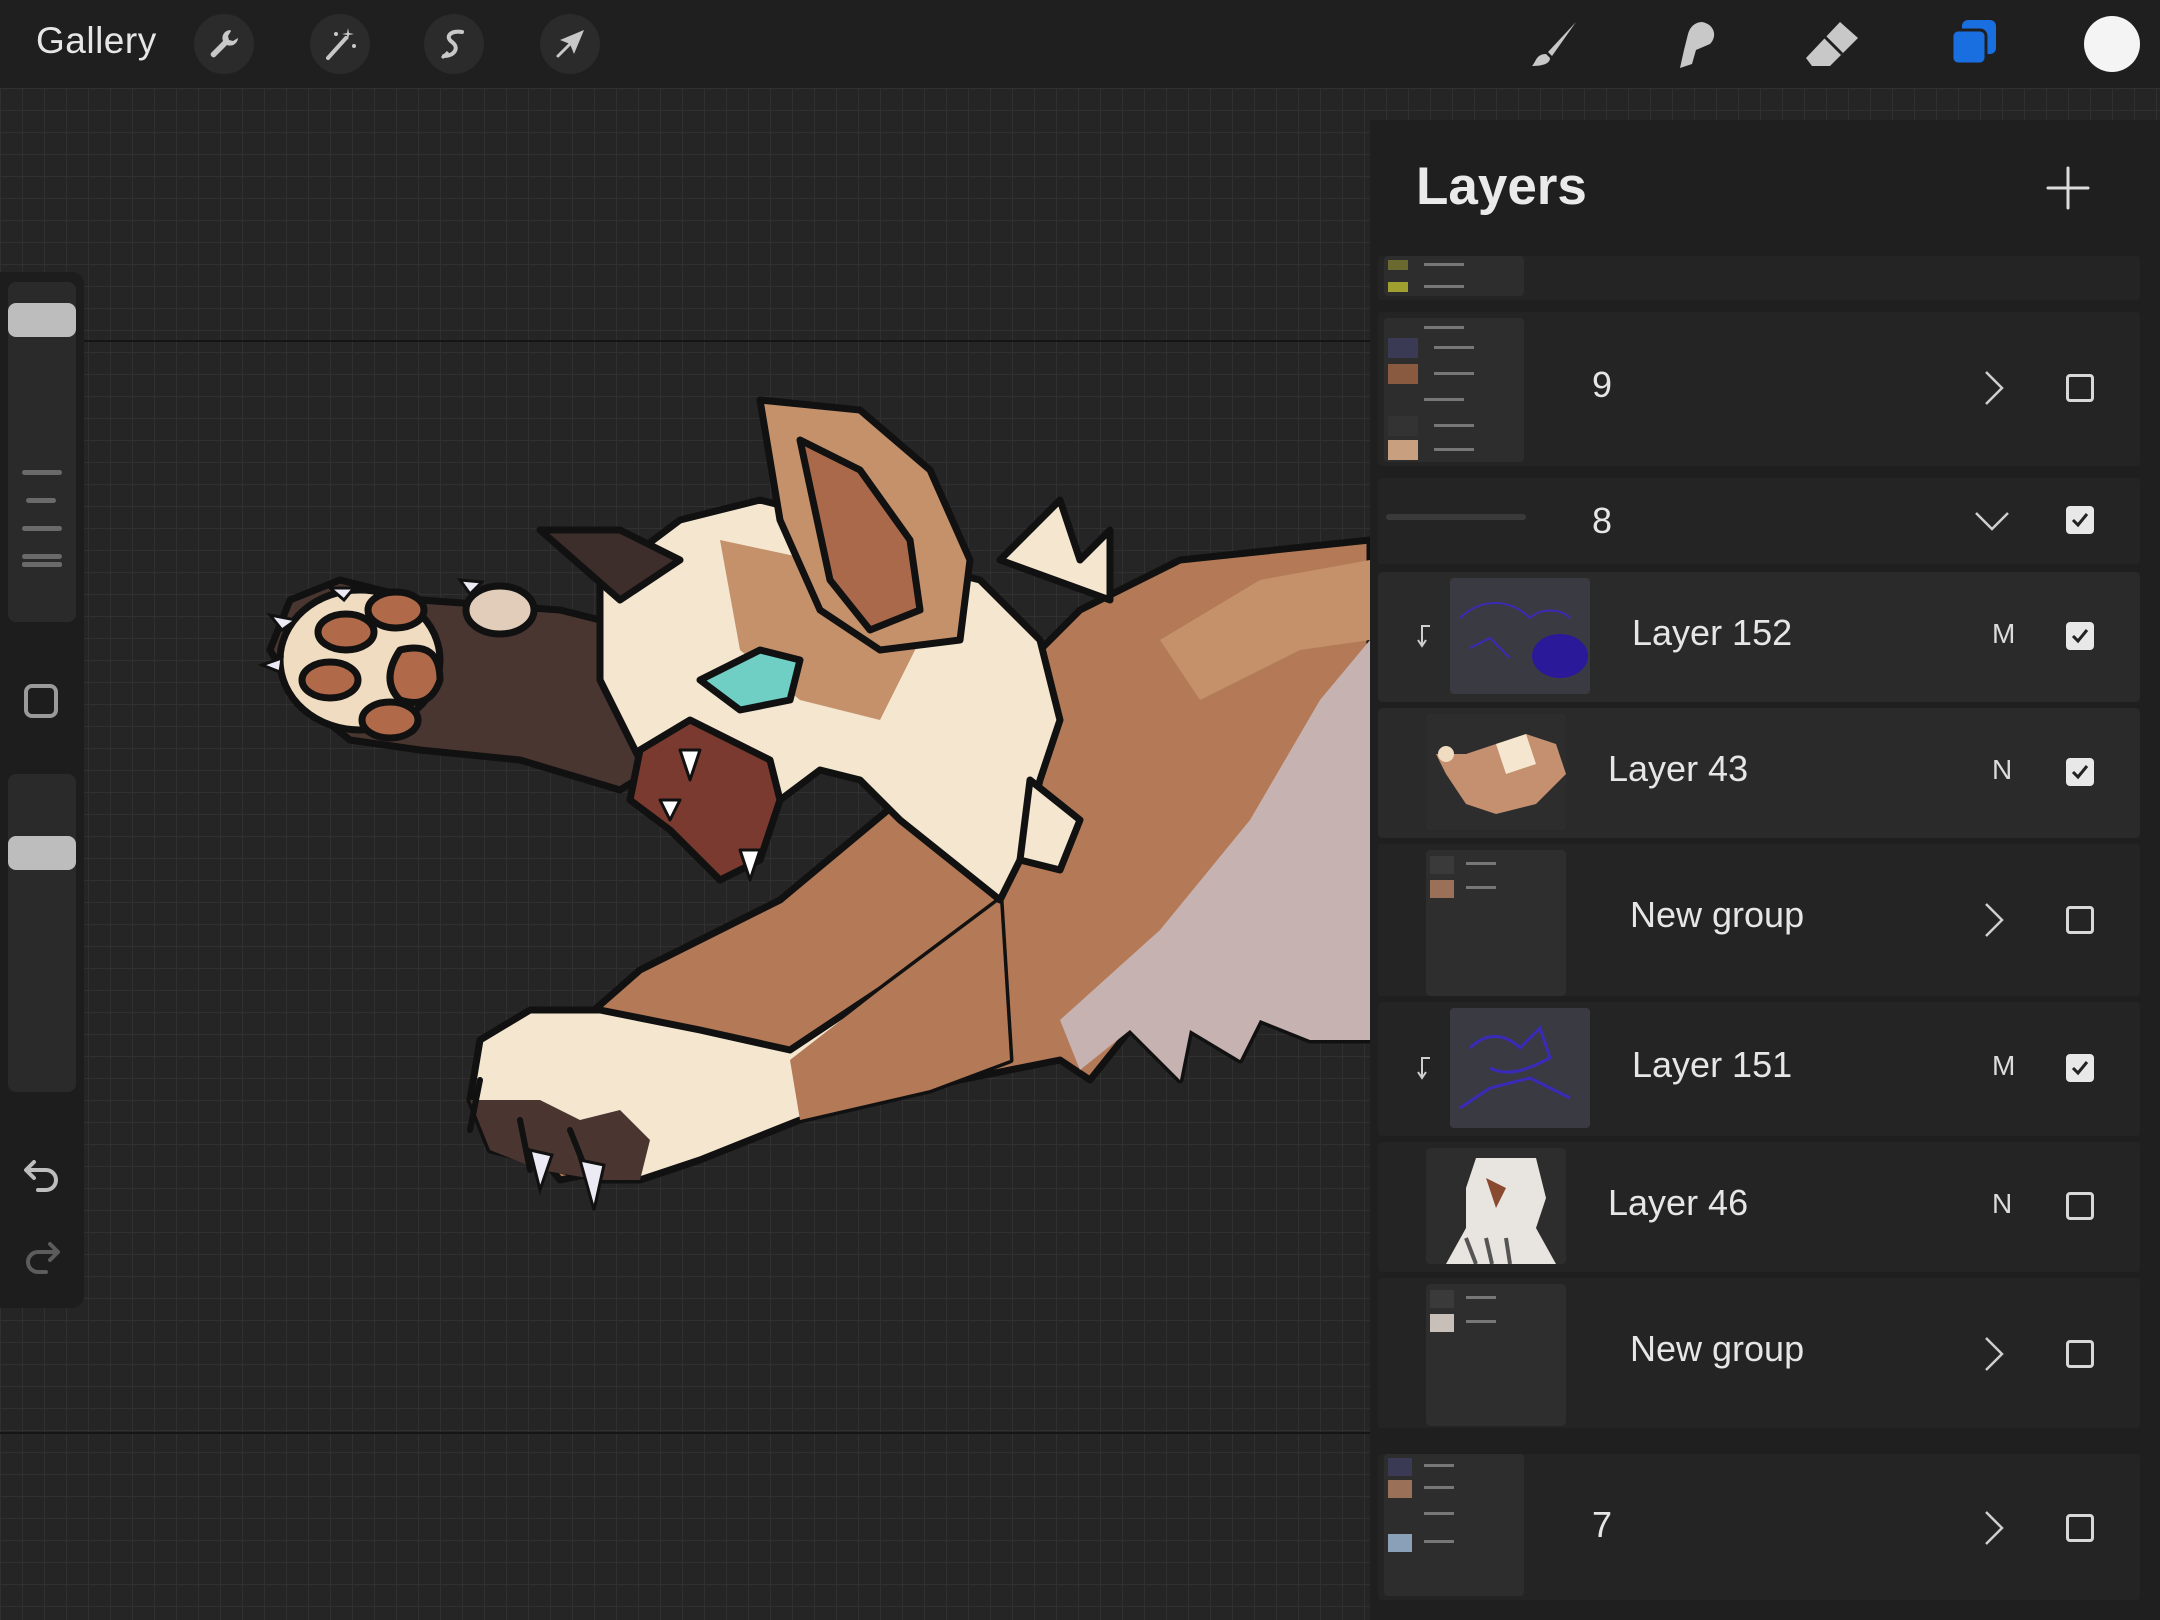  What do you see at coordinates (1759, 773) in the screenshot?
I see `layer-row: Layer 43 N` at bounding box center [1759, 773].